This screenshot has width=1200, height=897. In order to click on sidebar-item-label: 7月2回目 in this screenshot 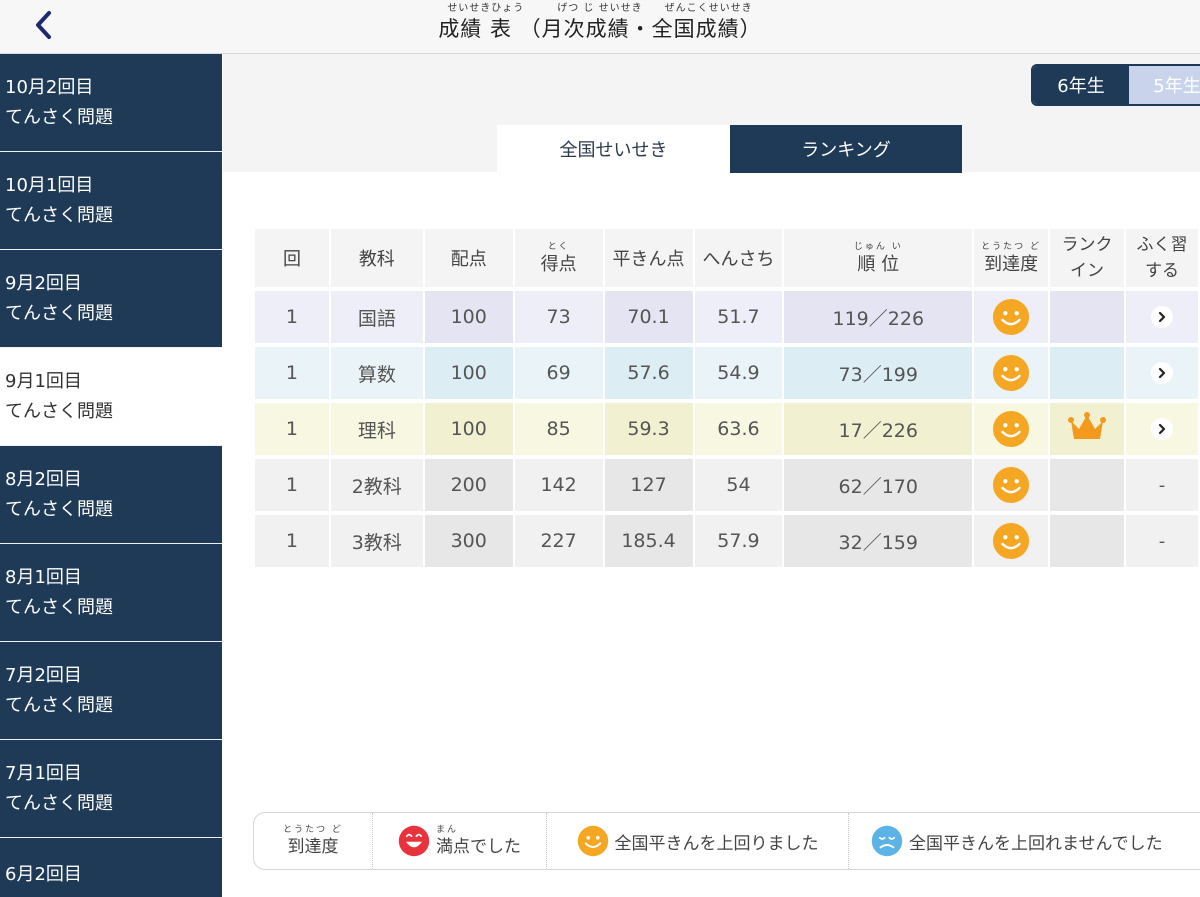, I will do `click(43, 675)`.